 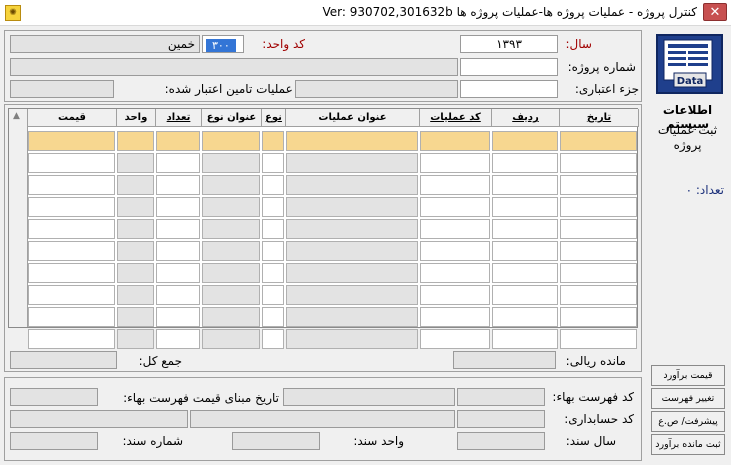 I want to click on estimate-price-button: قیمت برآورد, so click(x=688, y=375).